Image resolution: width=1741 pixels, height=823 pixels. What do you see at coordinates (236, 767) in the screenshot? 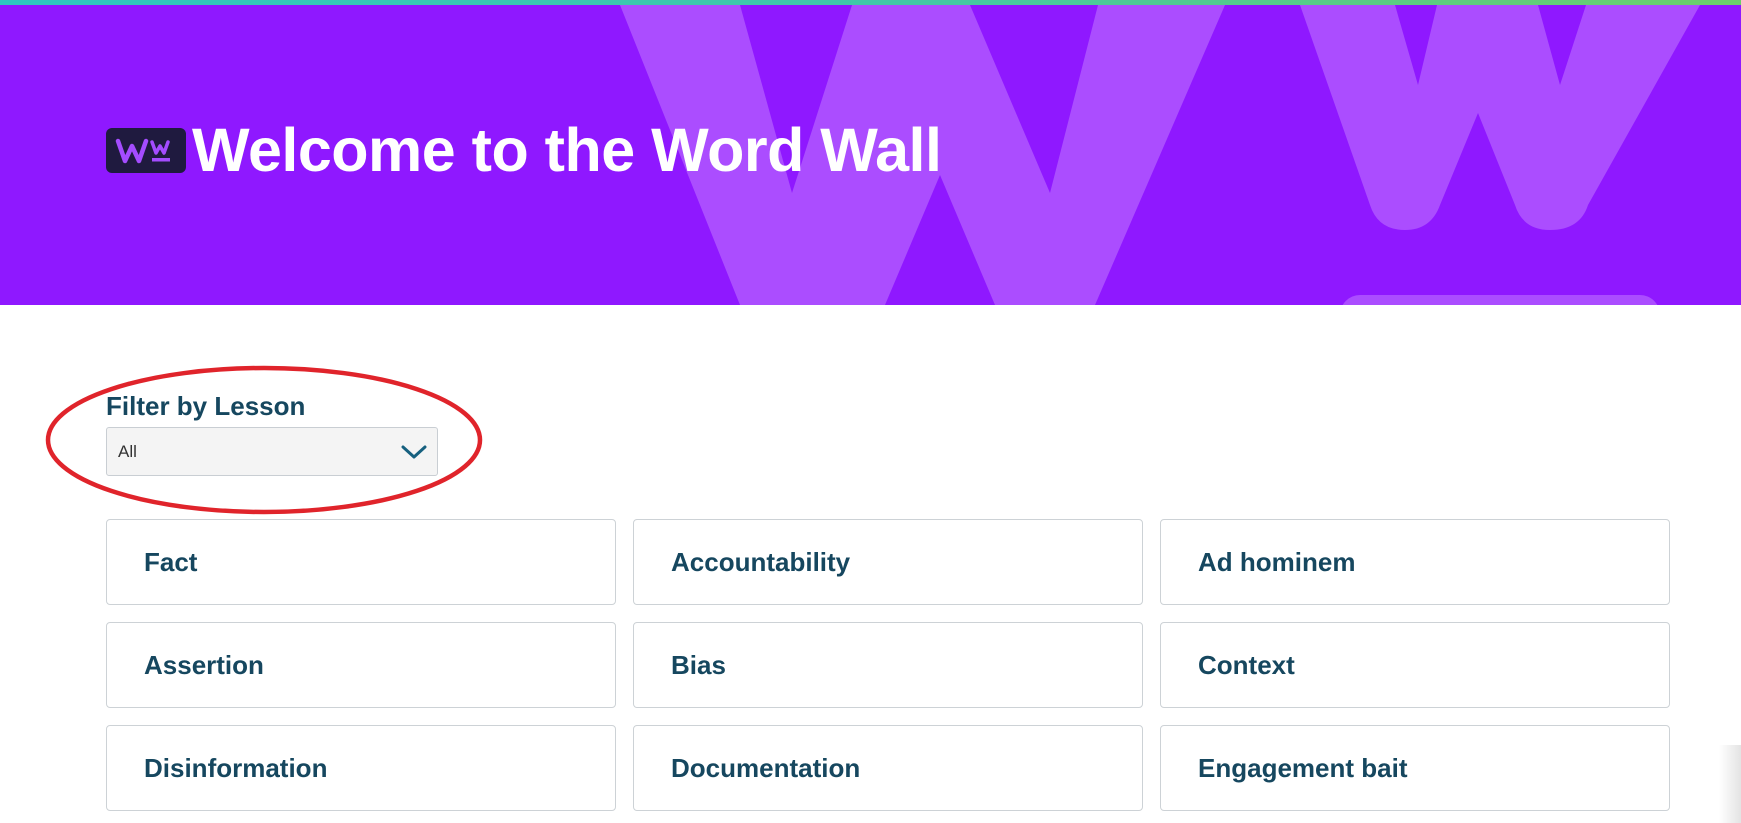
I see `term-label: Disinformation` at bounding box center [236, 767].